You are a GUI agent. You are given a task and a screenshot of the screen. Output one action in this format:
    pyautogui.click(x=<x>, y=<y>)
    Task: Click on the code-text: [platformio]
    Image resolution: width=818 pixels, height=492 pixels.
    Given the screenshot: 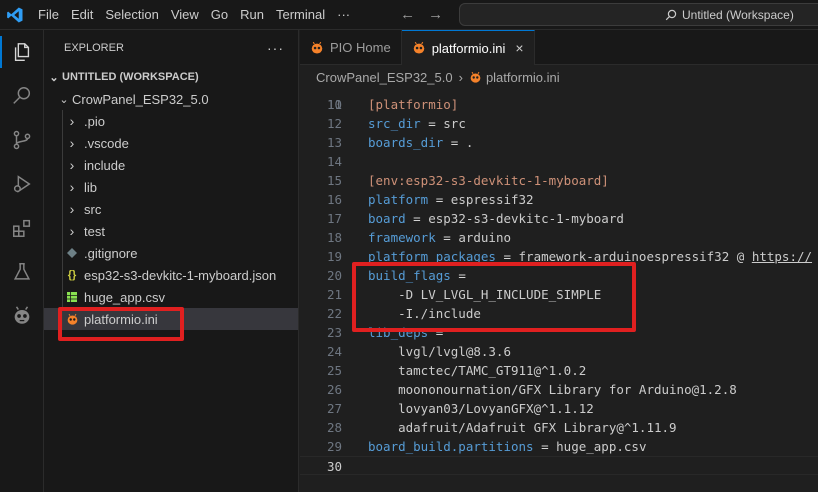 What is the action you would take?
    pyautogui.click(x=413, y=104)
    